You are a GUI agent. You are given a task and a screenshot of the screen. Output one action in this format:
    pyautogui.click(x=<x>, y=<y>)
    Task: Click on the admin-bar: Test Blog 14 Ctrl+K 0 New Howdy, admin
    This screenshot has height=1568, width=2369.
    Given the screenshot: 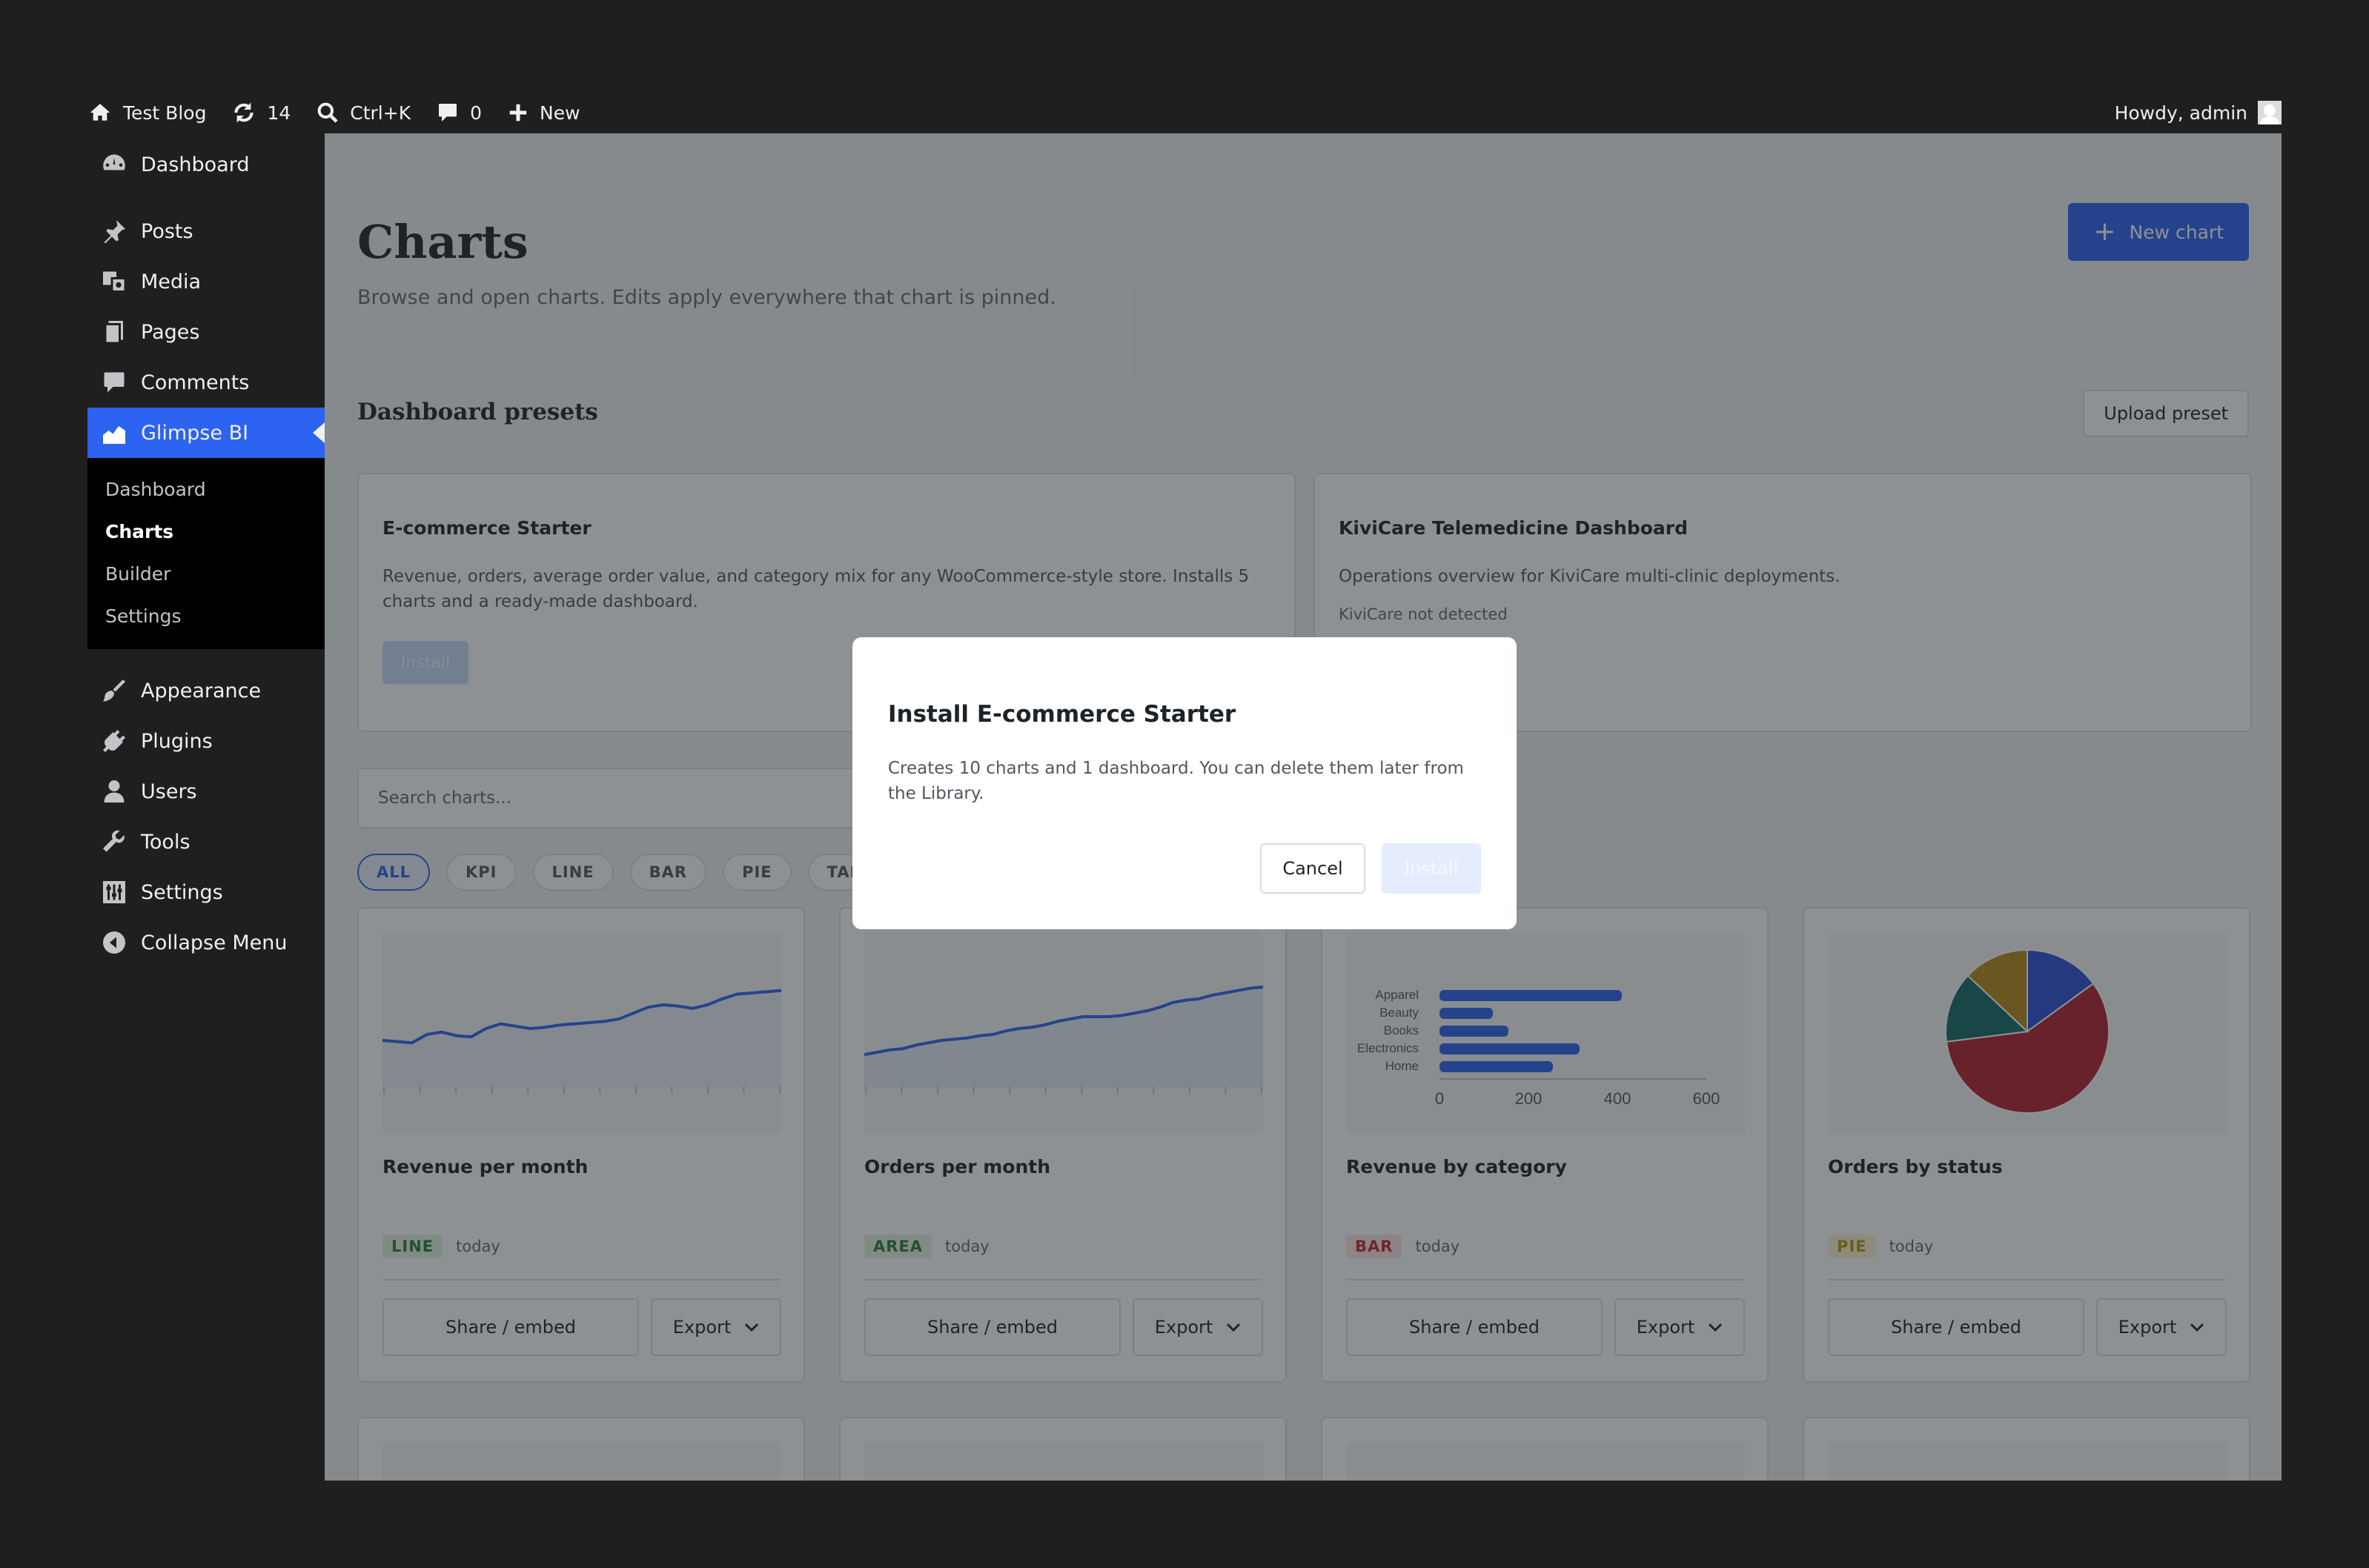 What is the action you would take?
    pyautogui.click(x=1184, y=112)
    